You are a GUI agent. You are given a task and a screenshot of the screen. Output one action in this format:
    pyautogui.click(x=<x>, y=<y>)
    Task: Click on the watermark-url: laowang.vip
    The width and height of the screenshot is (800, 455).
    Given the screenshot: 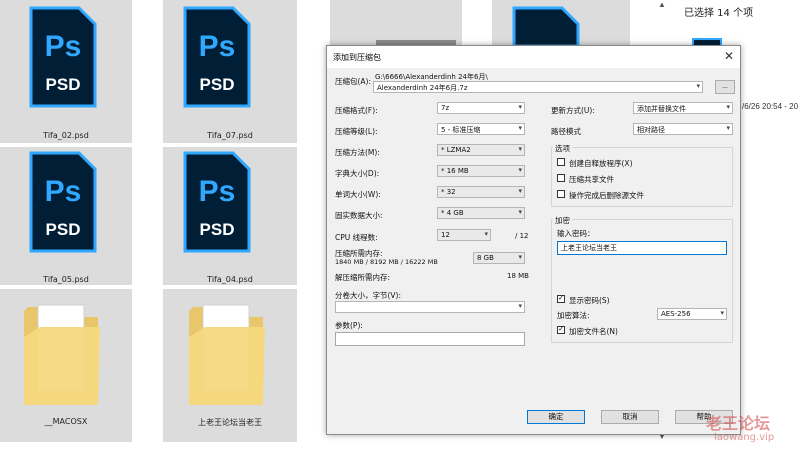 What is the action you would take?
    pyautogui.click(x=744, y=437)
    